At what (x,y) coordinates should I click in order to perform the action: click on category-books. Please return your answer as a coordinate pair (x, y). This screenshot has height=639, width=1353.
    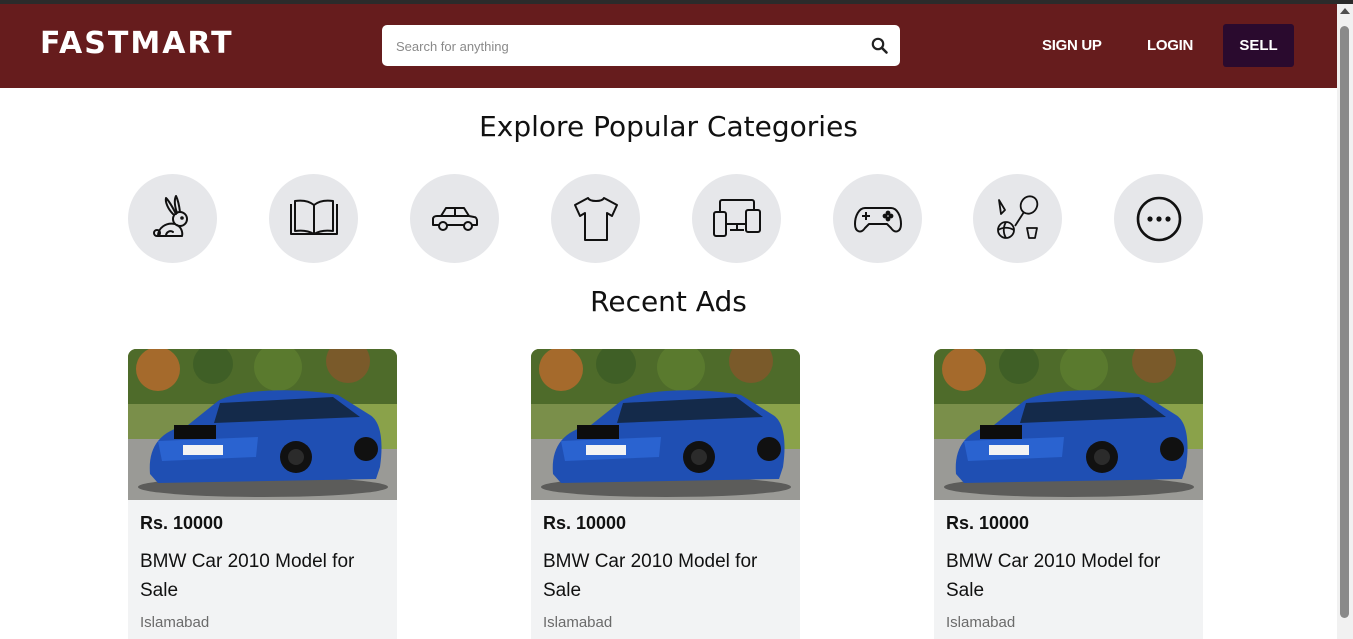
    Looking at the image, I should click on (313, 218).